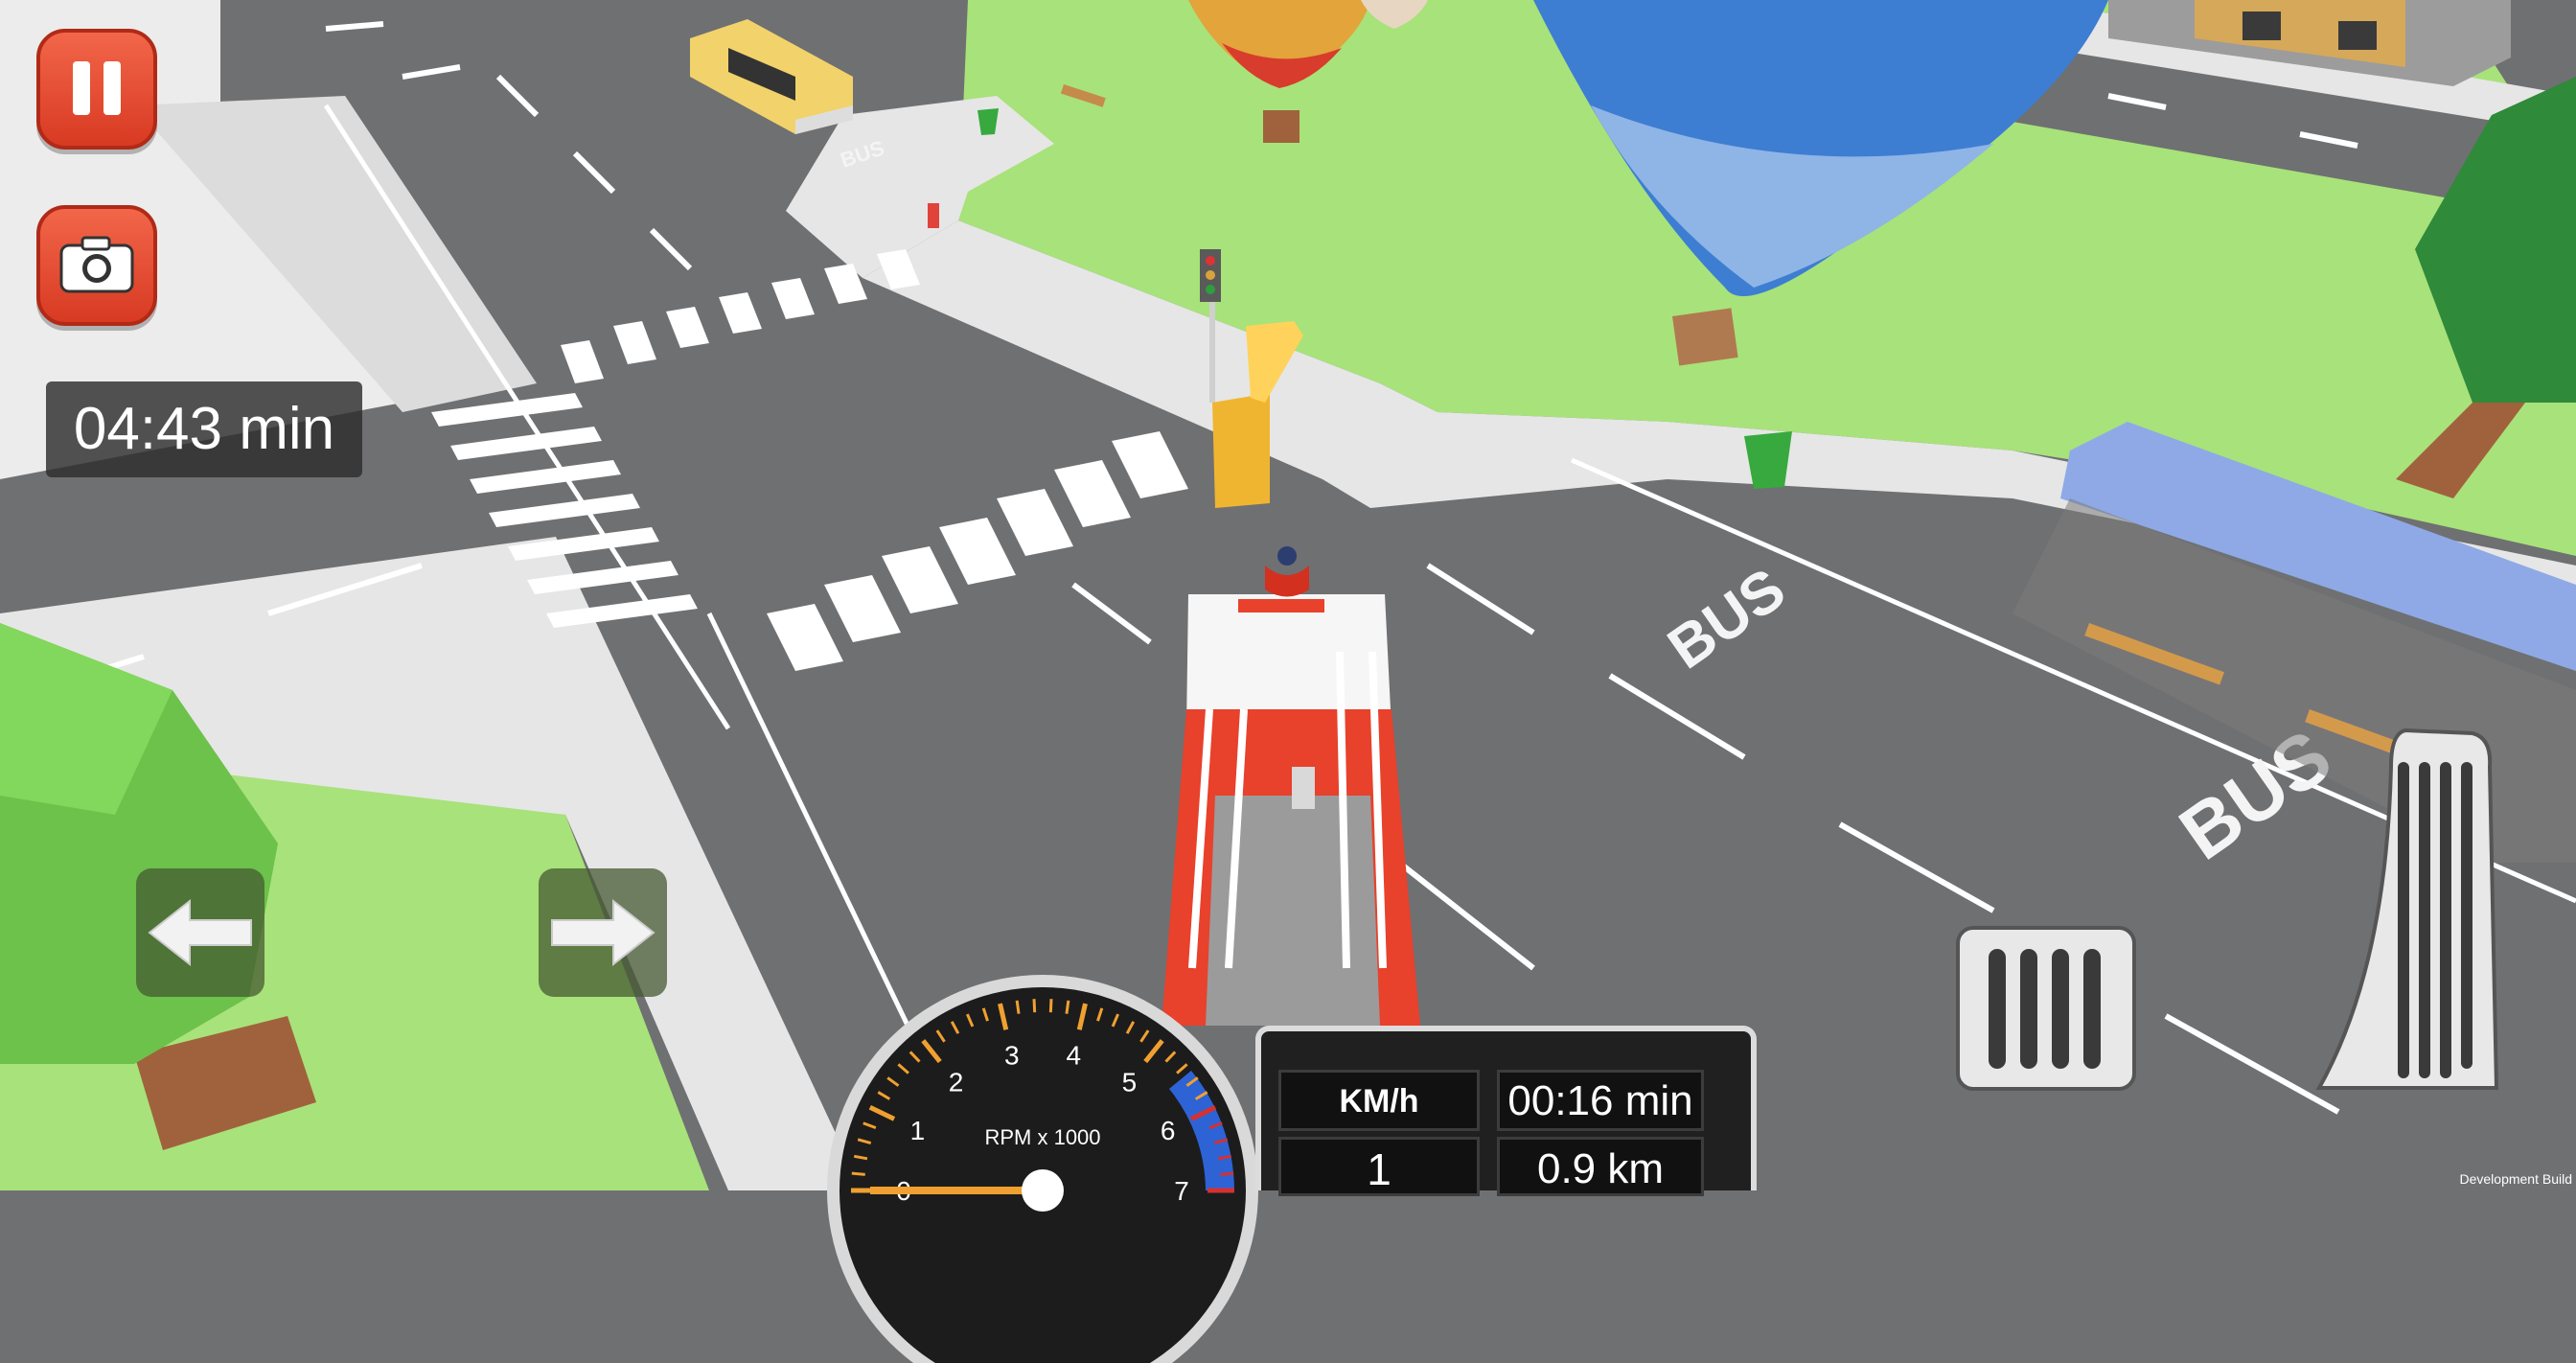 The width and height of the screenshot is (2576, 1363). What do you see at coordinates (1042, 1137) in the screenshot?
I see `rpm-label: RPM x 1000` at bounding box center [1042, 1137].